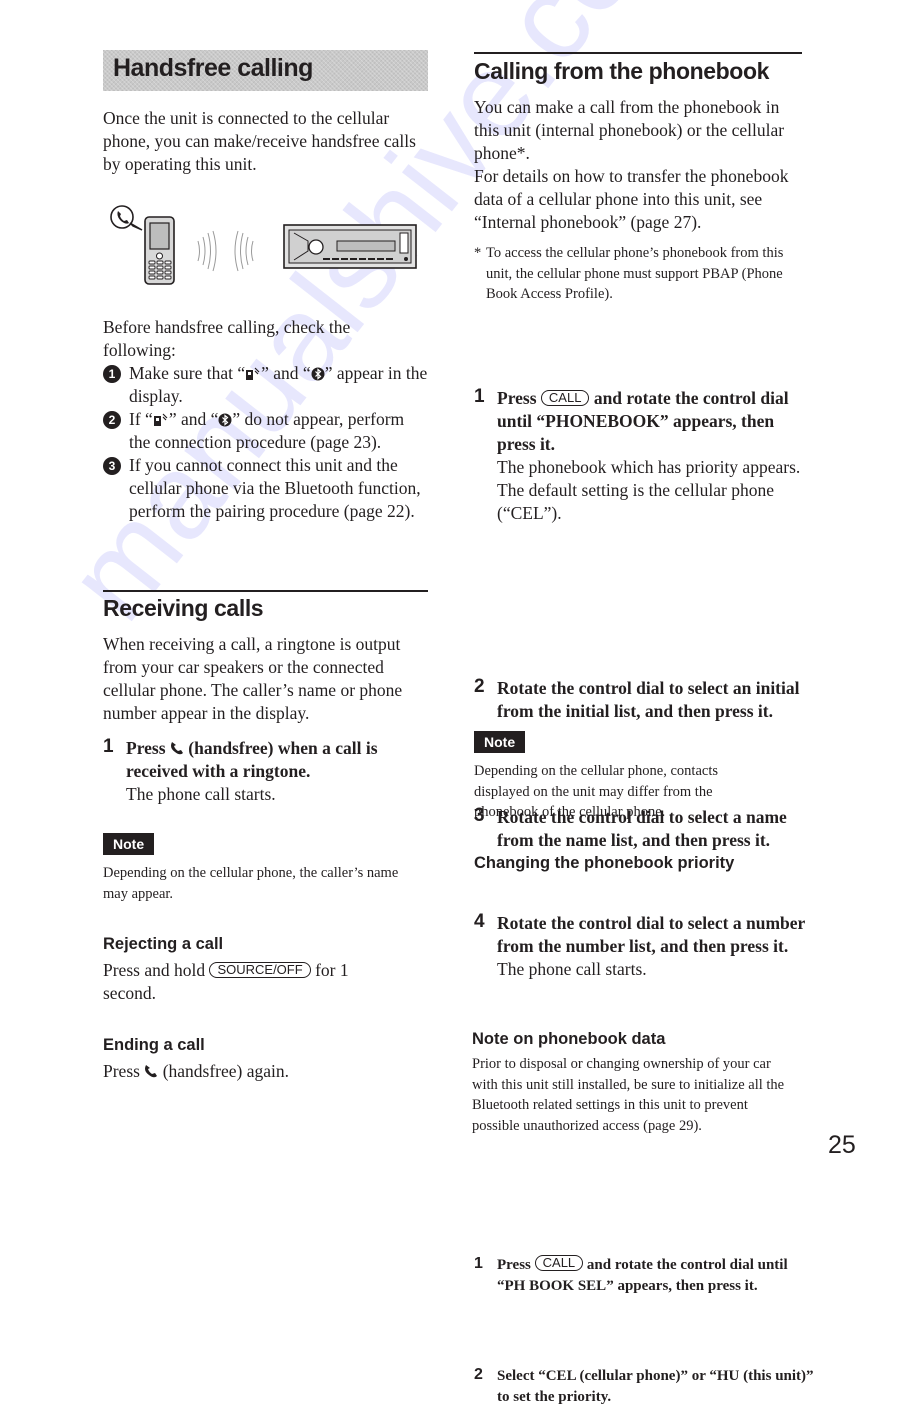 The image size is (918, 1407). What do you see at coordinates (163, 944) in the screenshot?
I see `subheading-rejecting: Rejecting a call` at bounding box center [163, 944].